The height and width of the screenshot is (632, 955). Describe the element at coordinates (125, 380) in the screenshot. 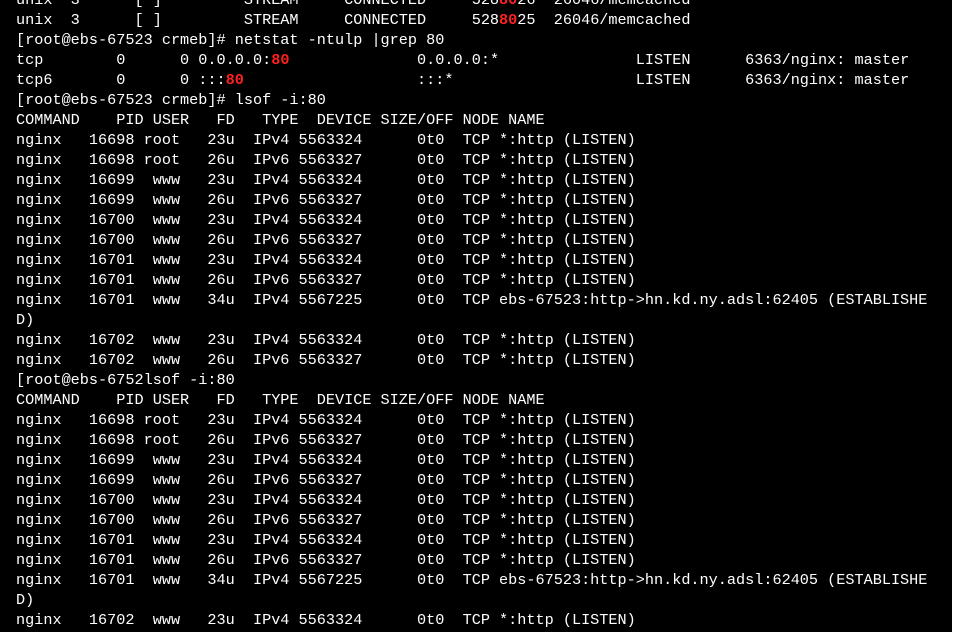

I see `terminal-text: [root@ebs-6752lsof -i:80` at that location.